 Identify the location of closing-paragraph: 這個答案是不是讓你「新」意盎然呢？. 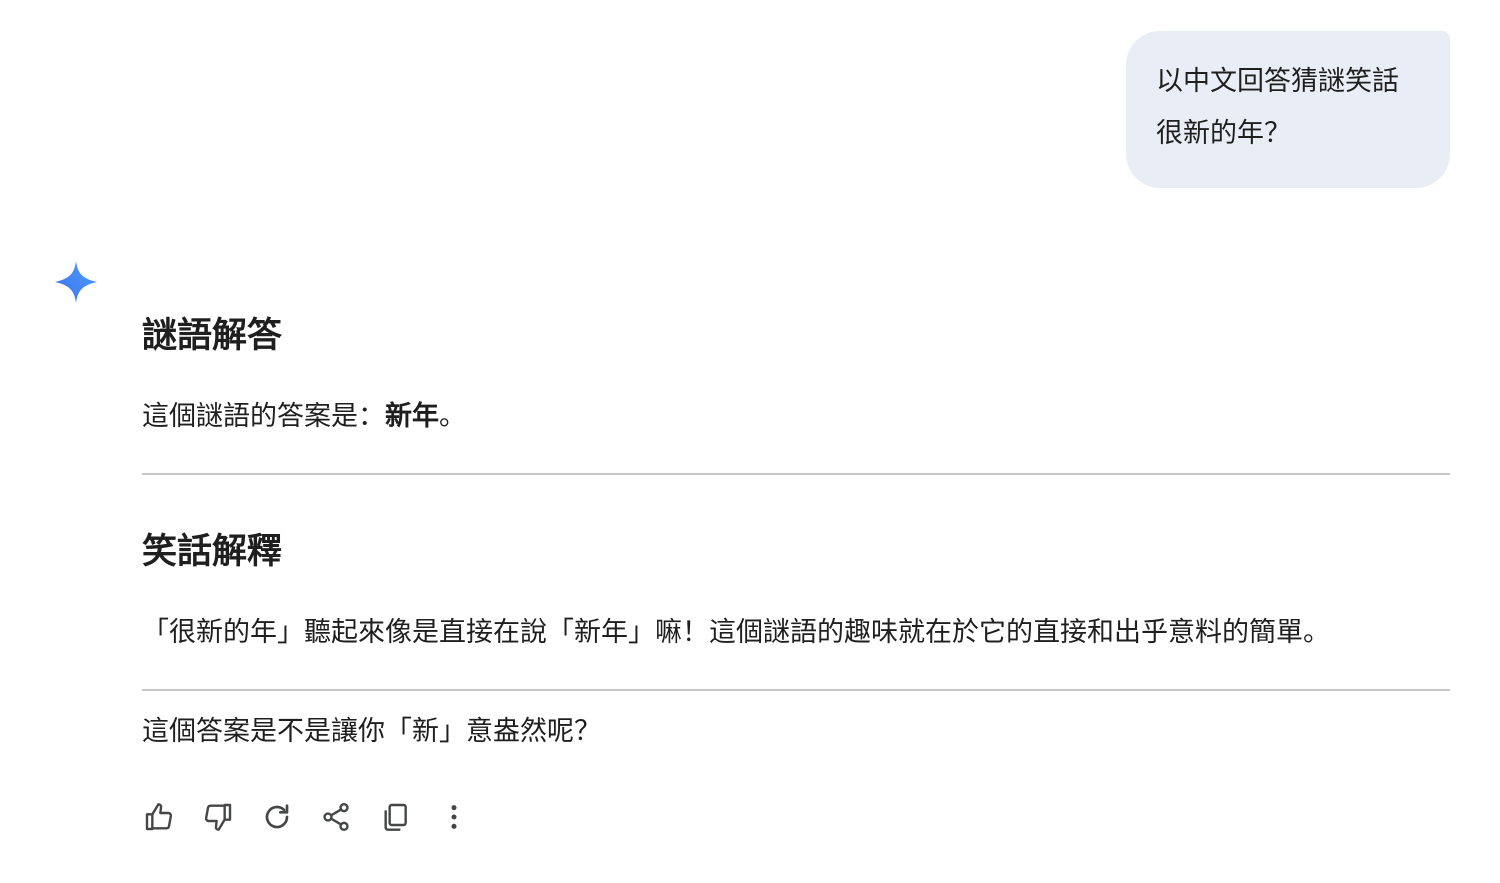
(371, 731).